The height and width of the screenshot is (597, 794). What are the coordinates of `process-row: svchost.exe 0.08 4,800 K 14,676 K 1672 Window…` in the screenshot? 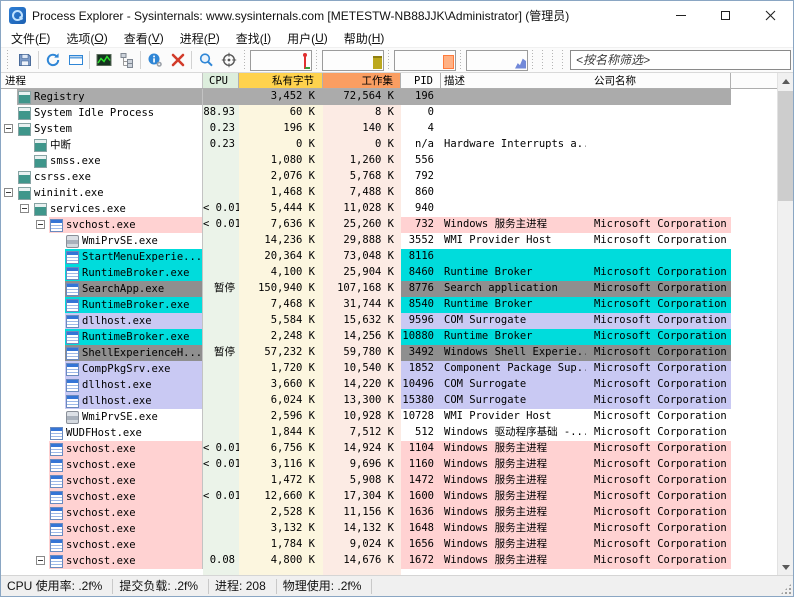 It's located at (389, 561).